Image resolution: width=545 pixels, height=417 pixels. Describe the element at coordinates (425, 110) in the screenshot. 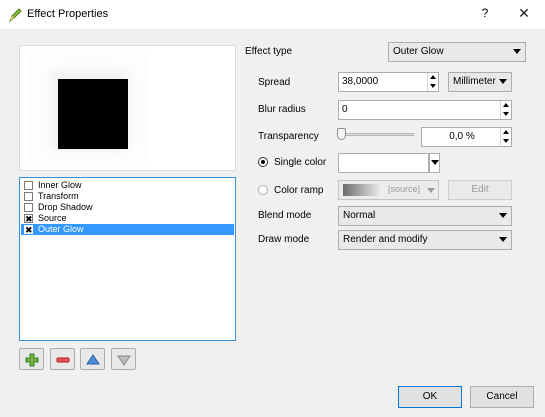

I see `blur-radius-input: 0` at that location.